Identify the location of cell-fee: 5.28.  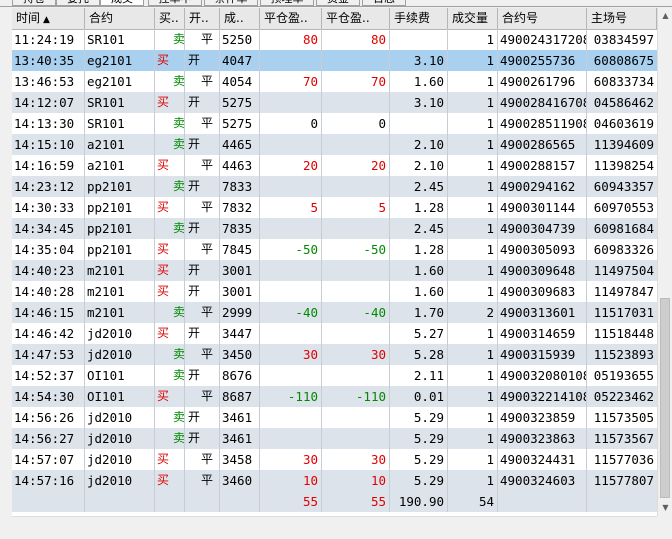
(419, 354).